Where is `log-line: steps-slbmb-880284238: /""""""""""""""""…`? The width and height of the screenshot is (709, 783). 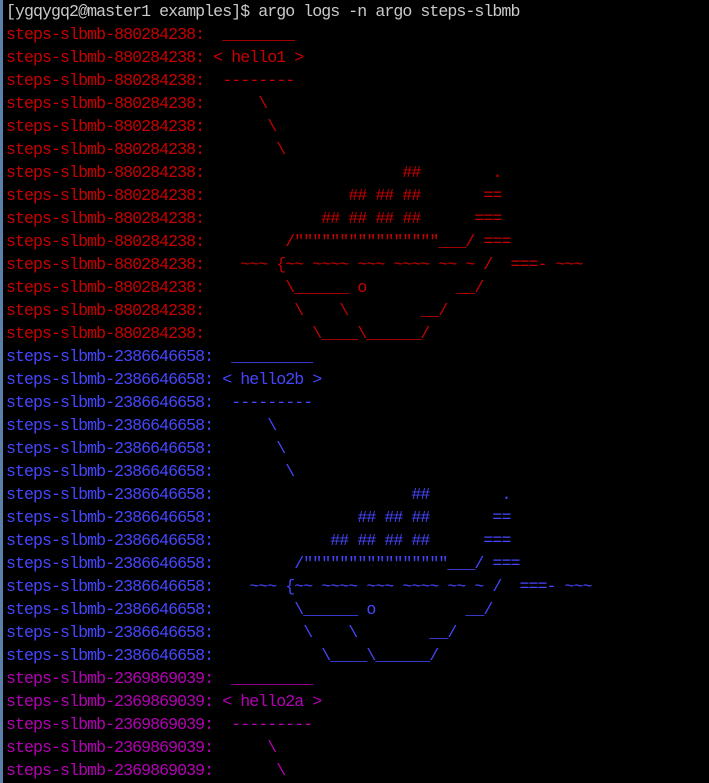
log-line: steps-slbmb-880284238: /""""""""""""""""… is located at coordinates (357, 241).